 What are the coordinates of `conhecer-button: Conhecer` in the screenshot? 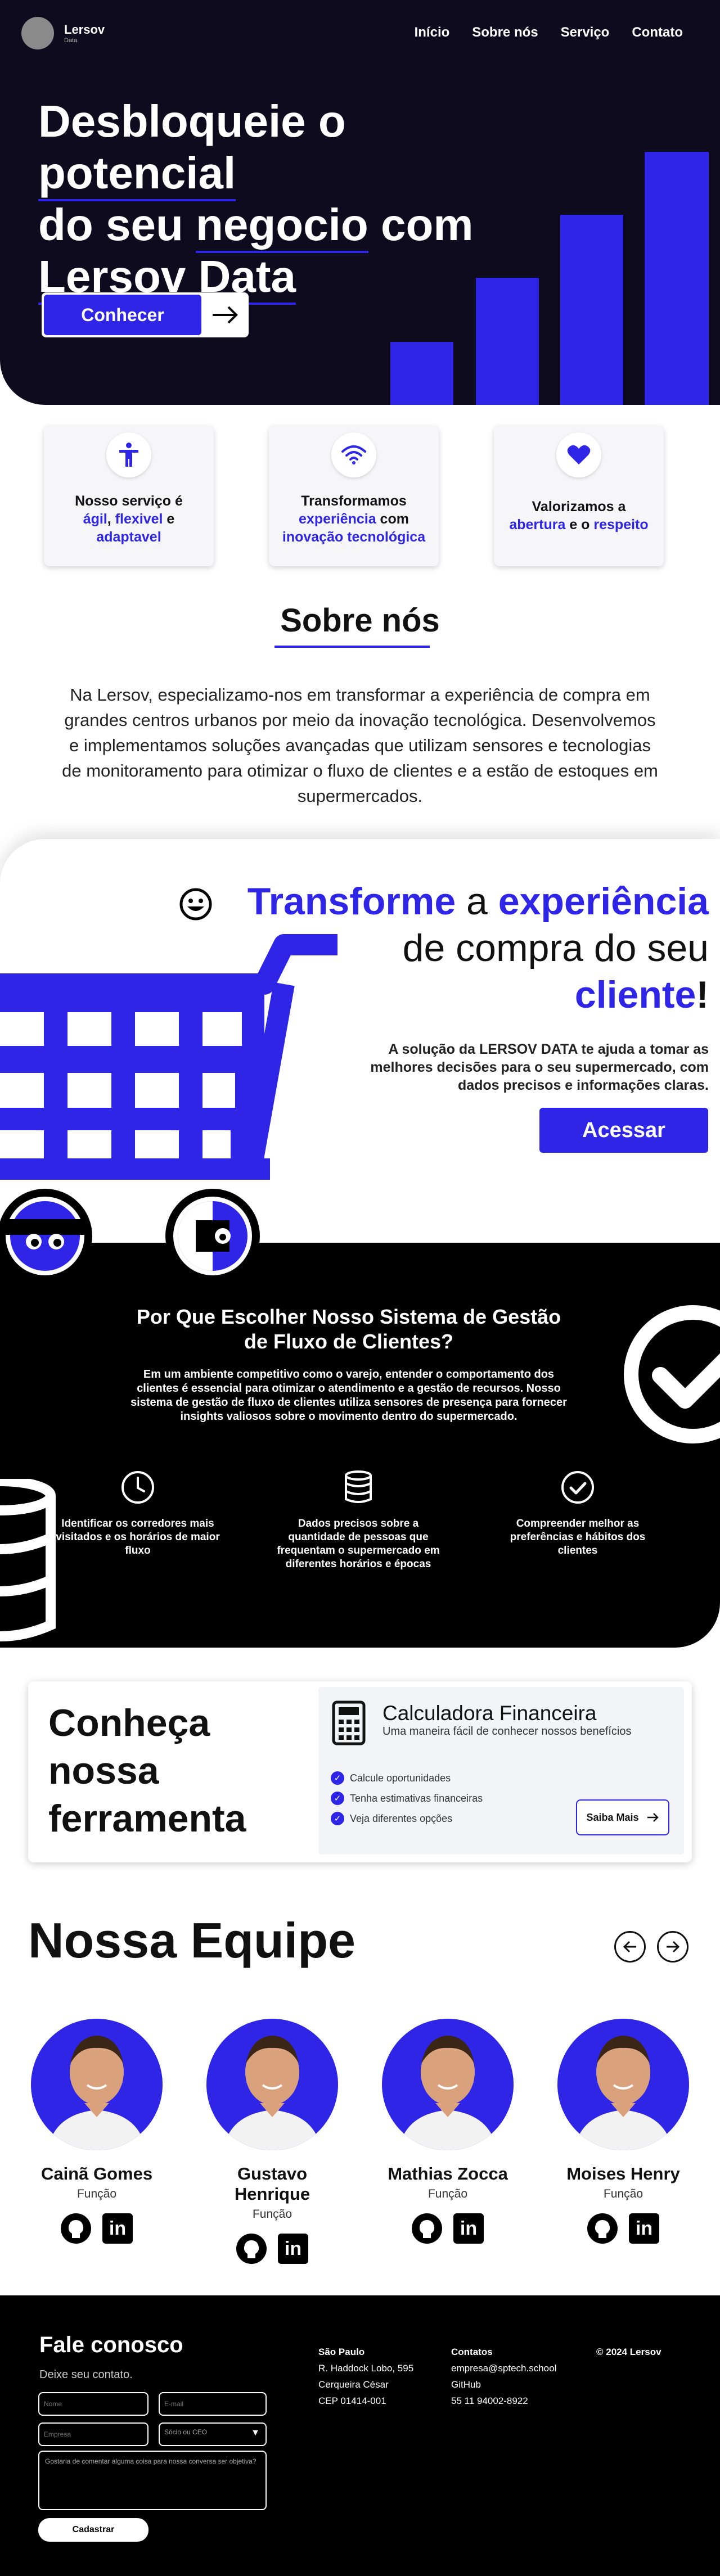 It's located at (145, 315).